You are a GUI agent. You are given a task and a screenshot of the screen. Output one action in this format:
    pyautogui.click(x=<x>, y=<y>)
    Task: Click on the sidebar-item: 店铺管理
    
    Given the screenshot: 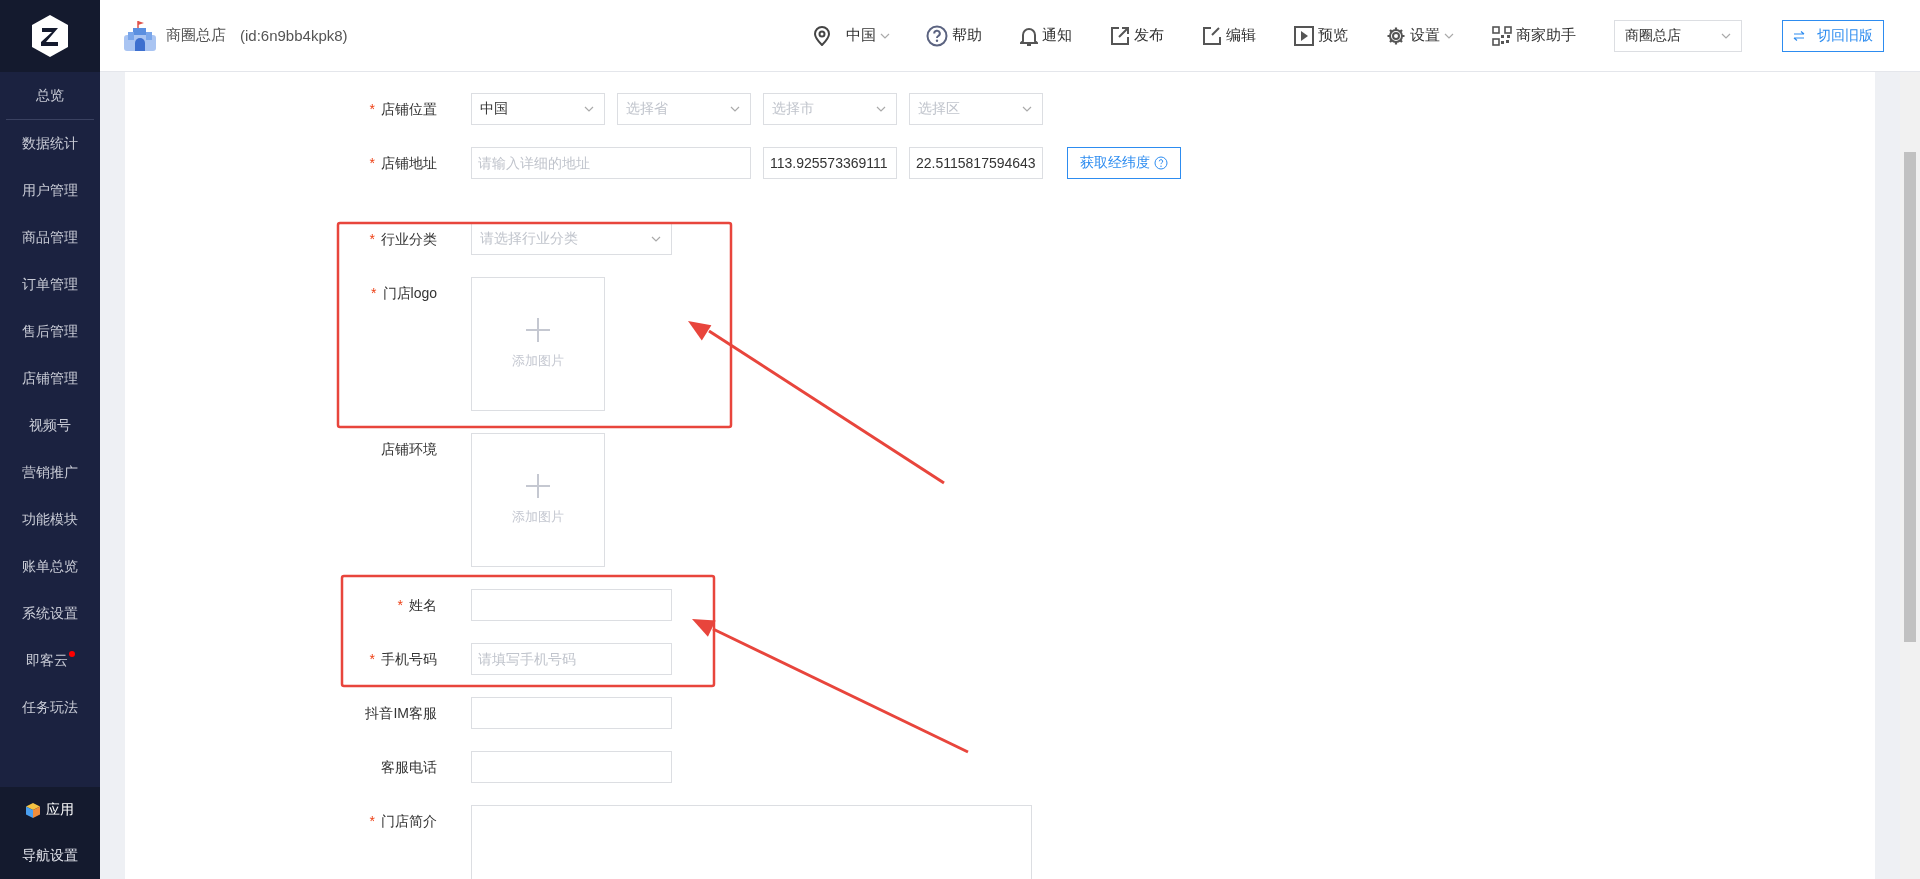 What is the action you would take?
    pyautogui.click(x=50, y=378)
    